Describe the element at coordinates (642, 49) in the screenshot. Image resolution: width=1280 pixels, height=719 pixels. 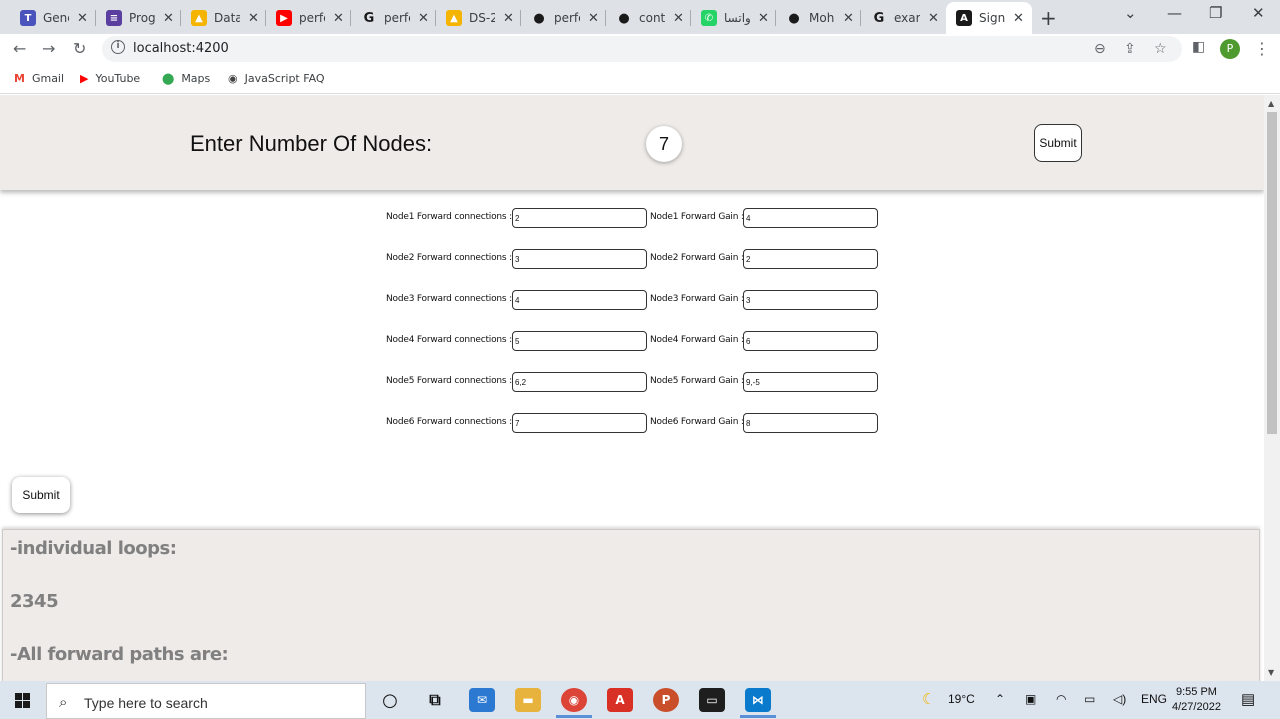
I see `address-bar: i localhost:4200 ⊖ ⇪ ☆` at that location.